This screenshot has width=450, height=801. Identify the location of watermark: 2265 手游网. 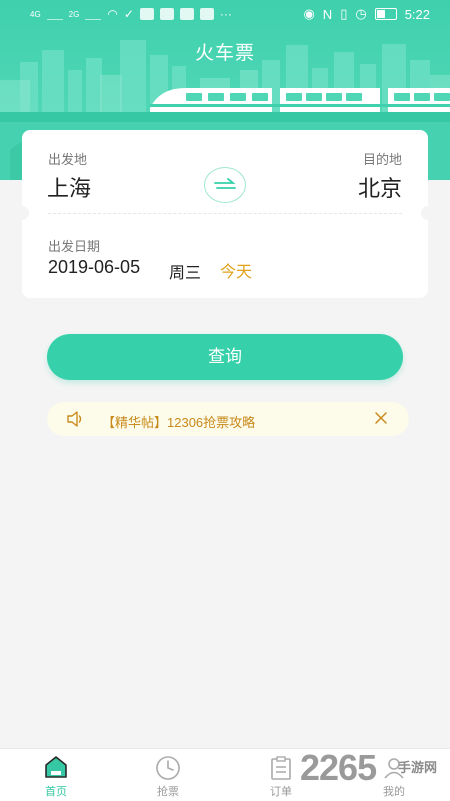
(375, 772).